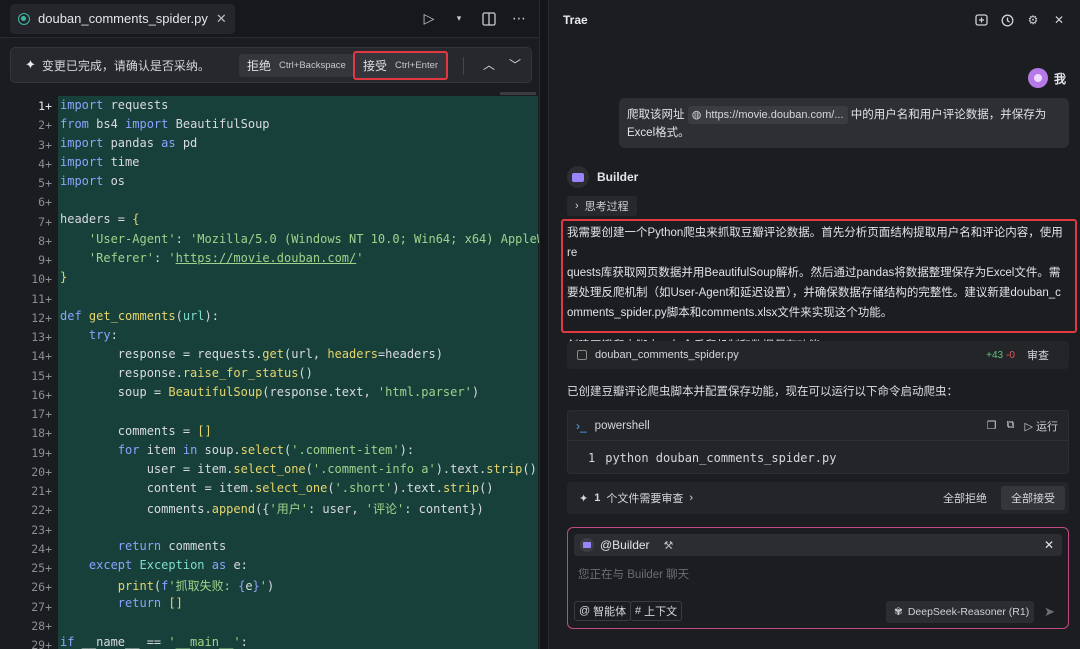 The width and height of the screenshot is (1080, 649). I want to click on accept-all-button: 全部接受, so click(1033, 498).